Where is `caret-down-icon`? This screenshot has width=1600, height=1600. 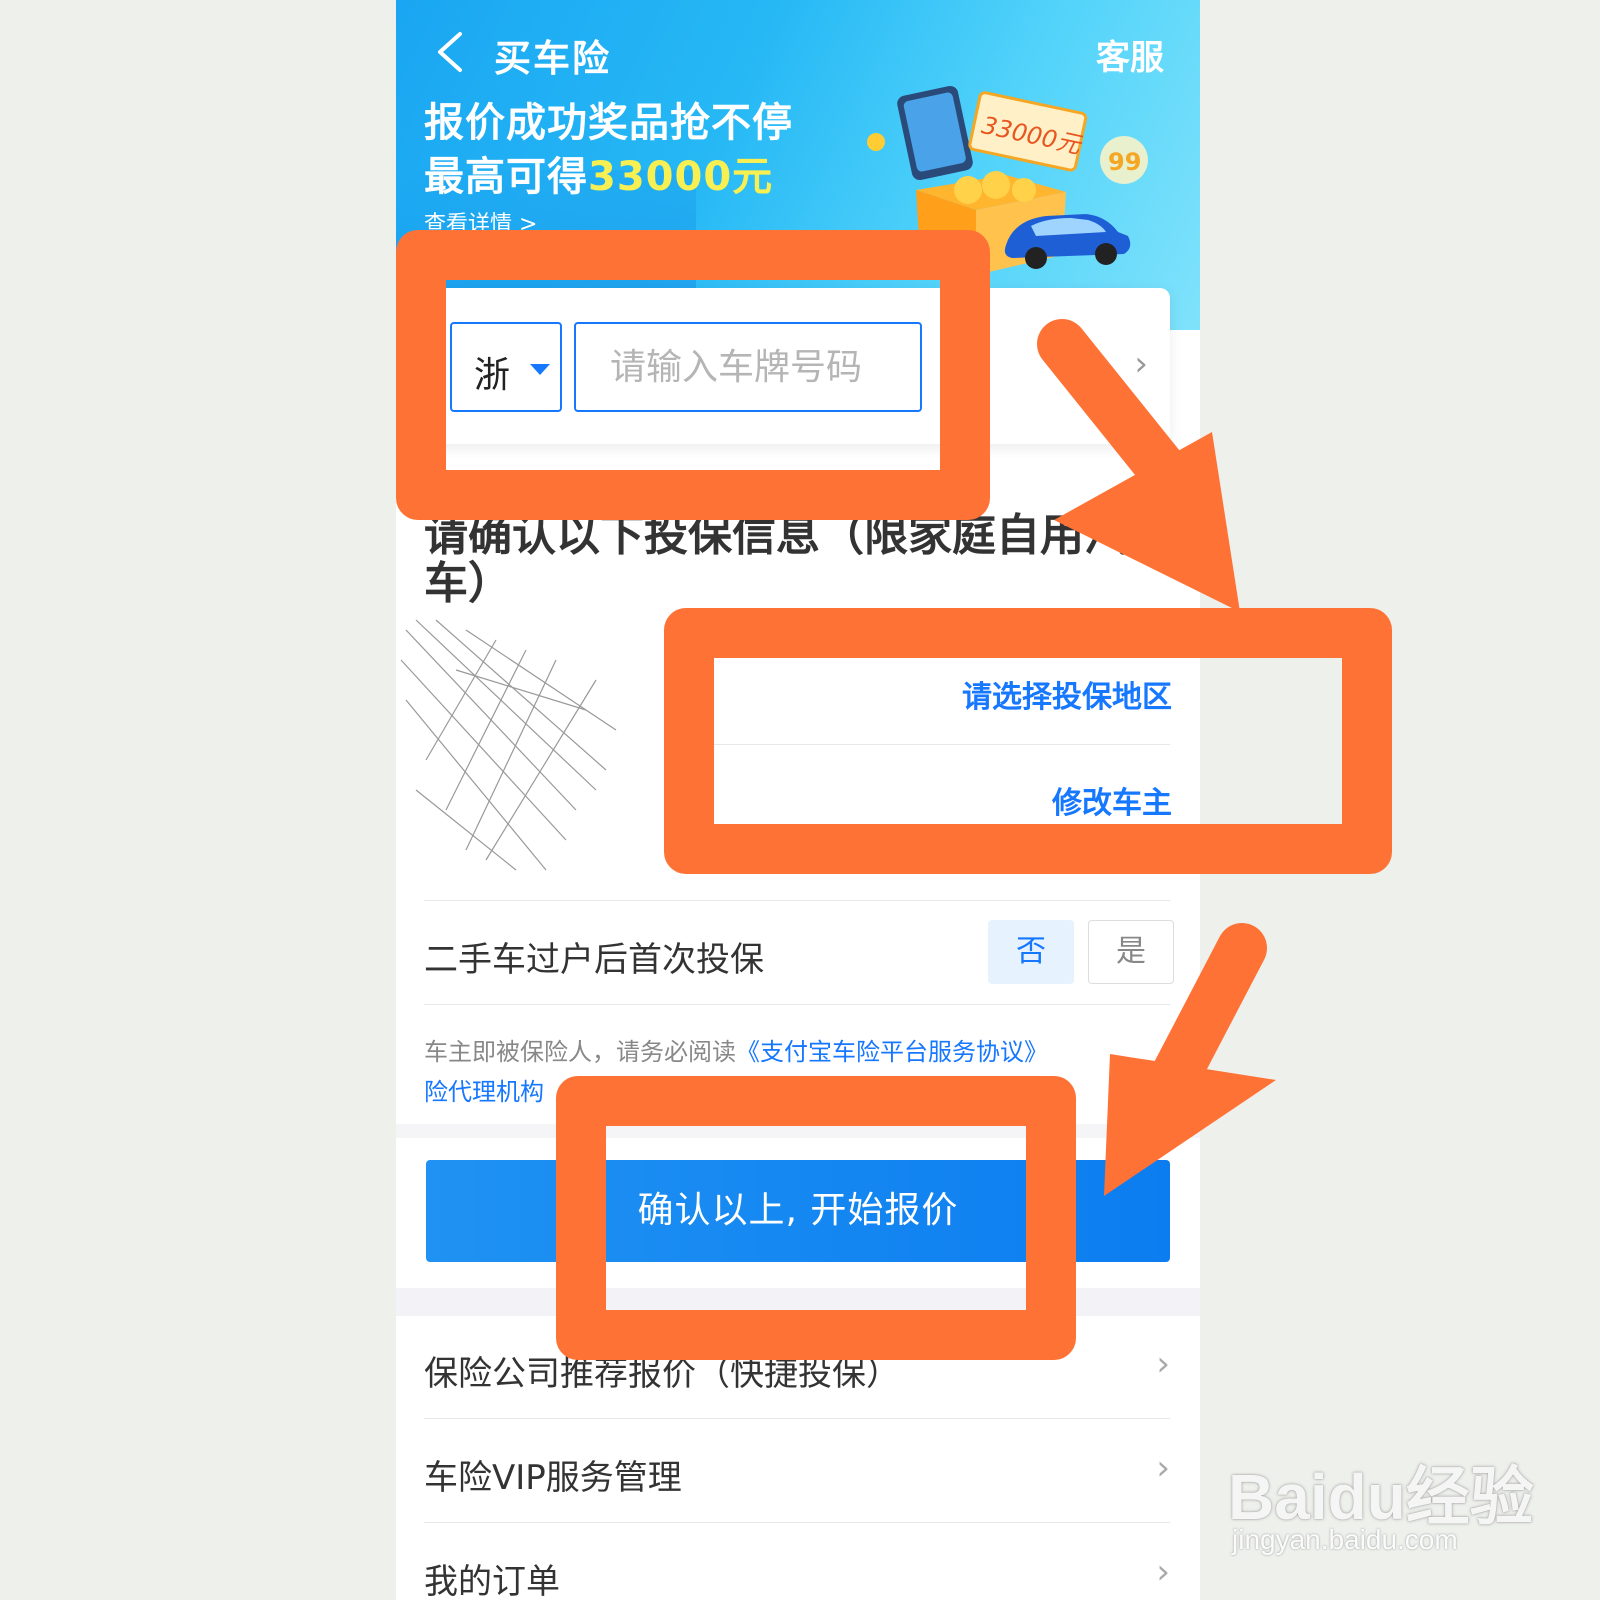 caret-down-icon is located at coordinates (540, 369).